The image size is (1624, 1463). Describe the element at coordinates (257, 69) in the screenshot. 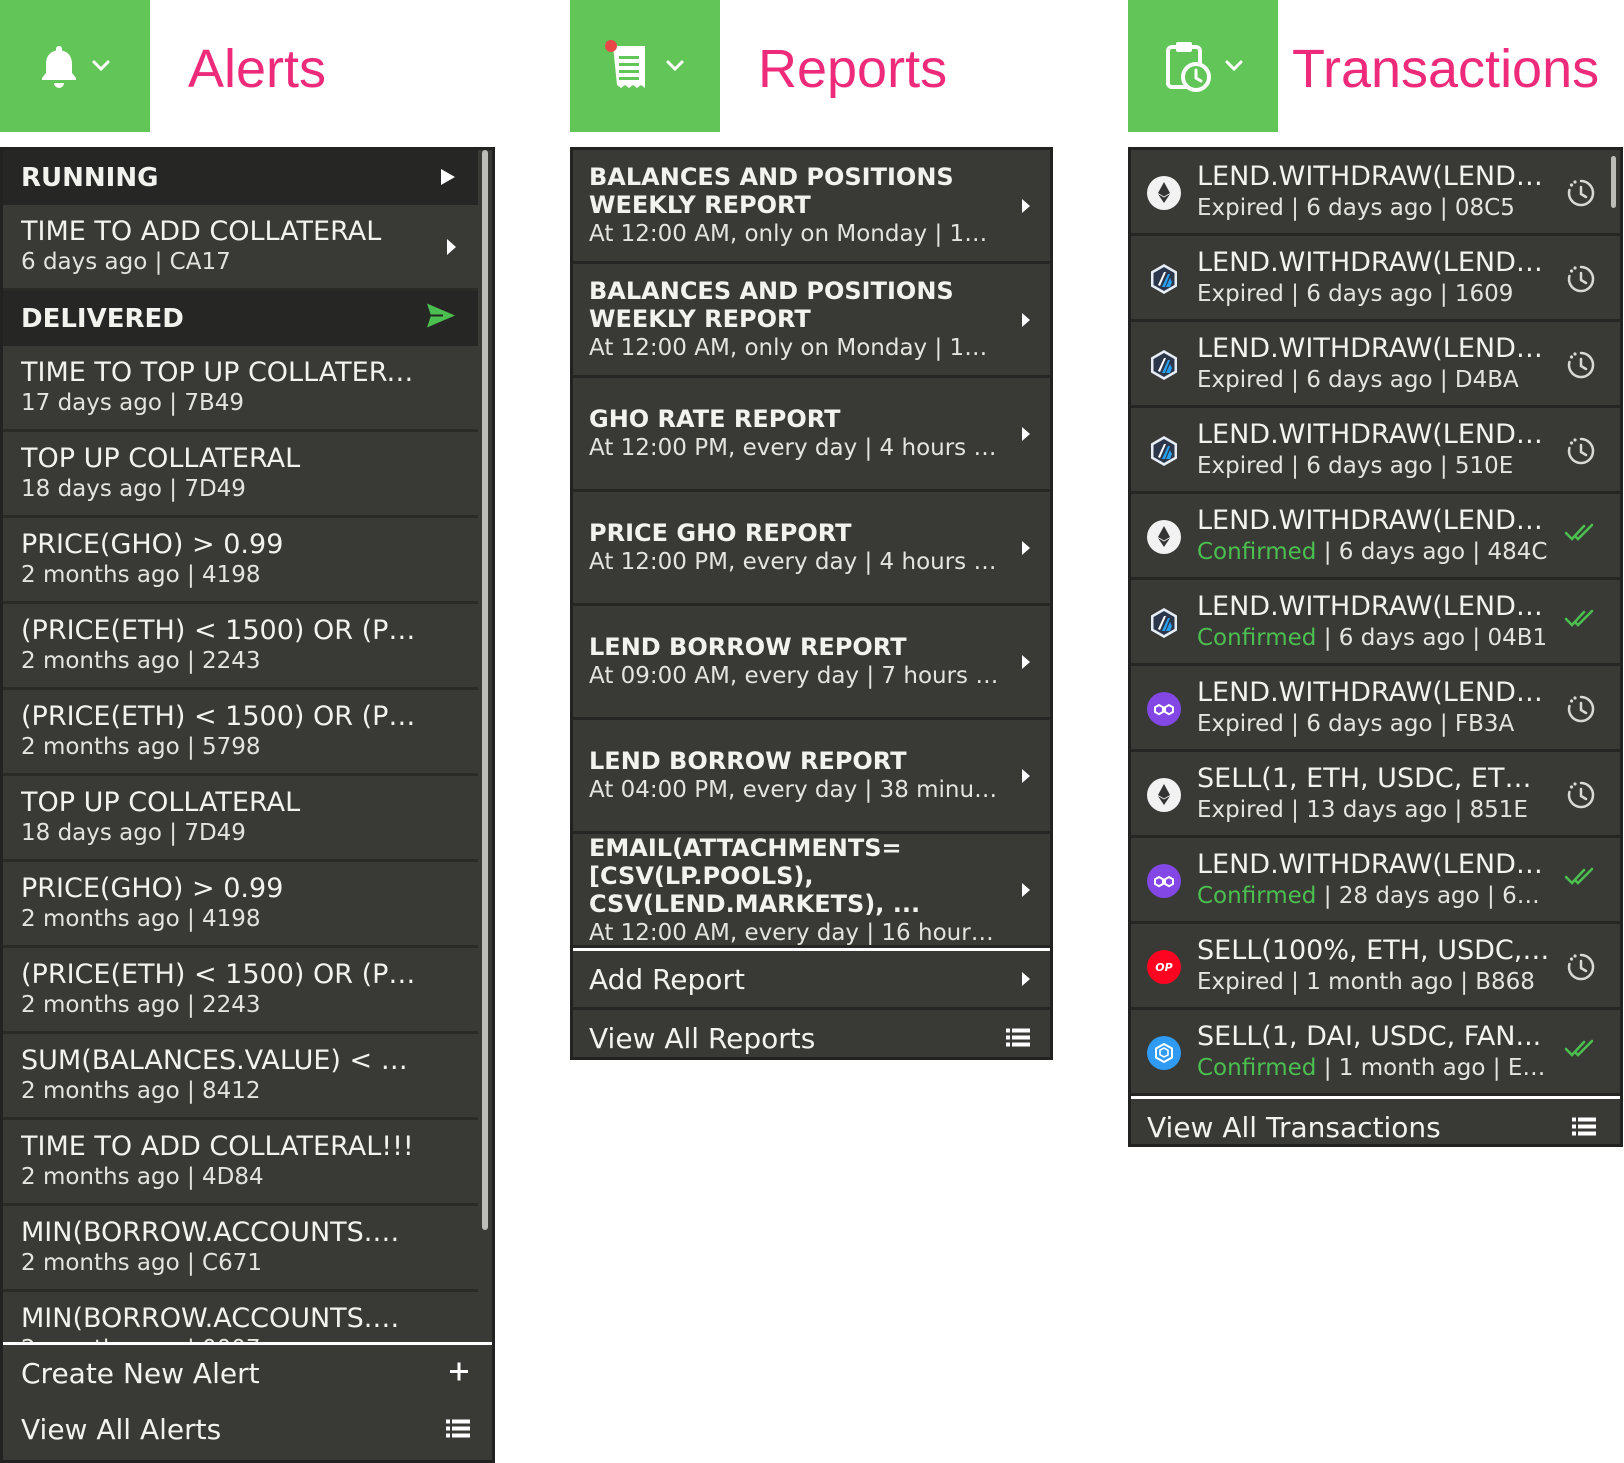

I see `alerts-title: Alerts` at that location.